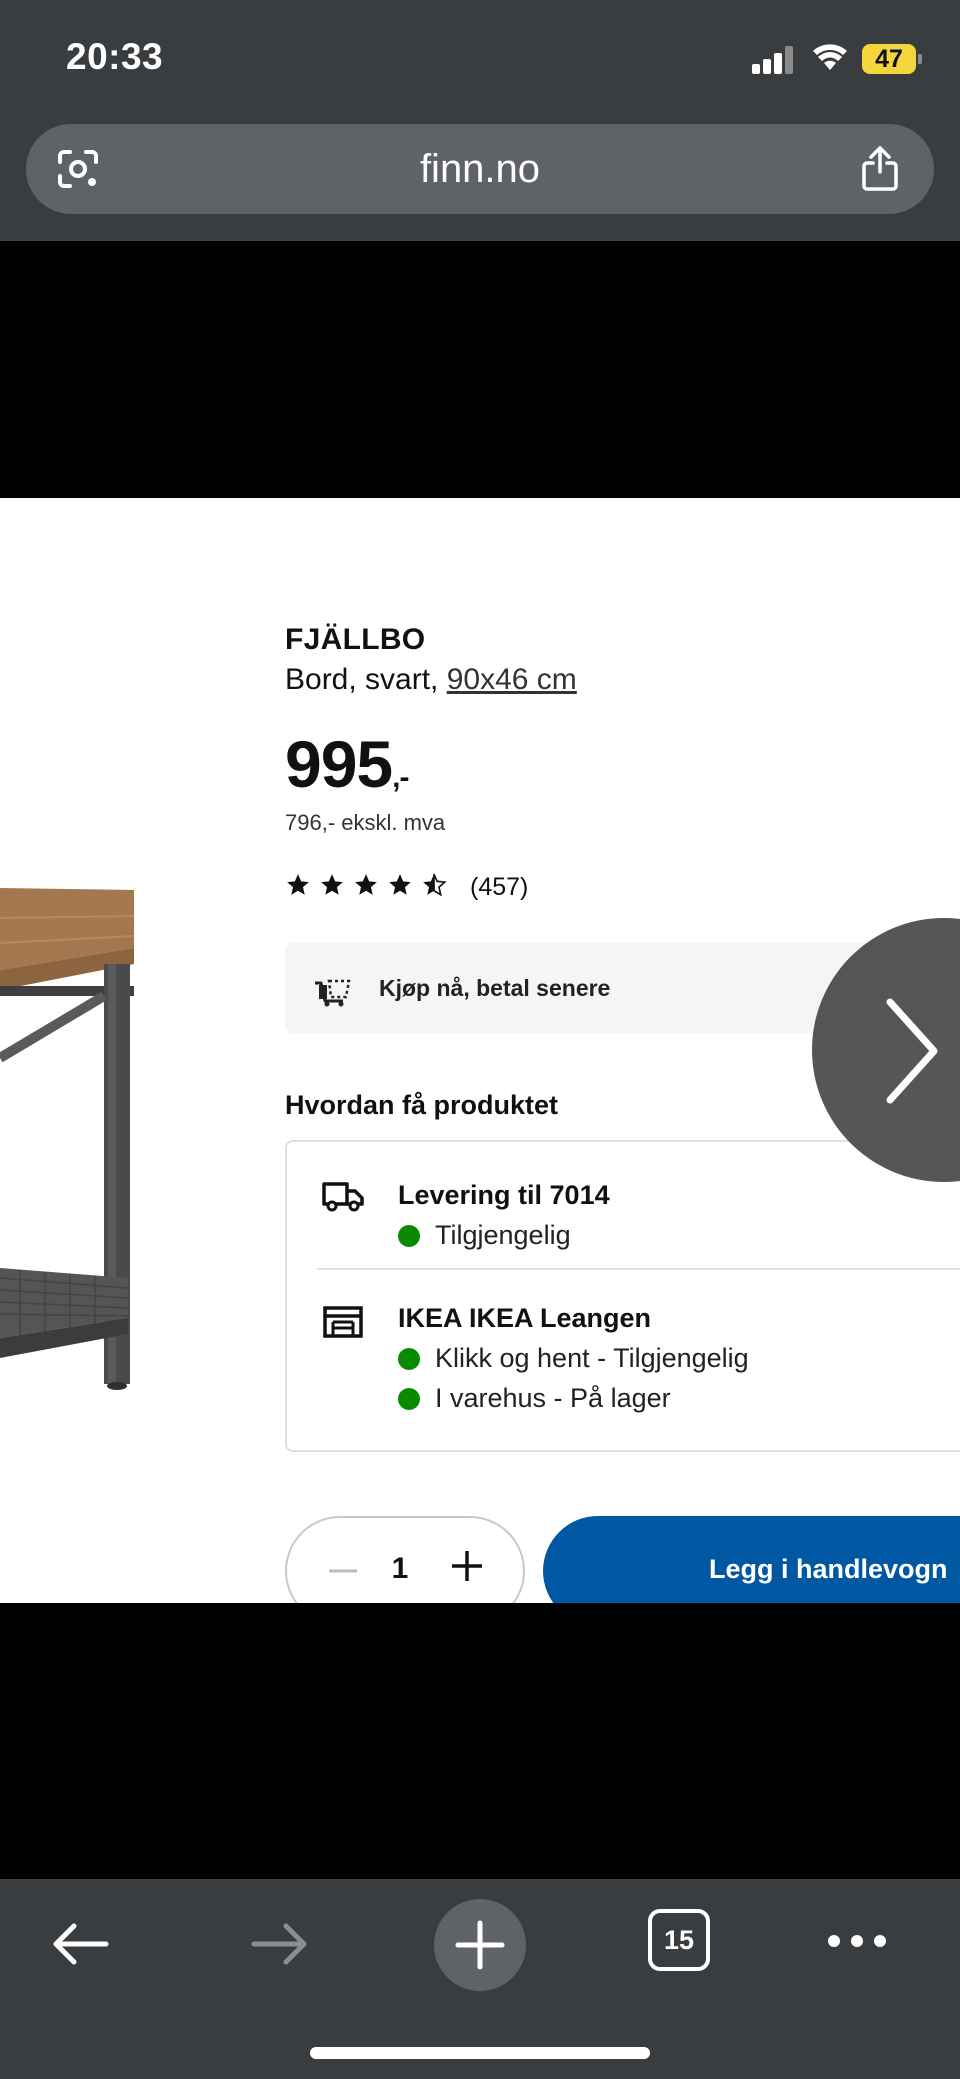 This screenshot has height=2079, width=960. I want to click on wifi-icon, so click(830, 57).